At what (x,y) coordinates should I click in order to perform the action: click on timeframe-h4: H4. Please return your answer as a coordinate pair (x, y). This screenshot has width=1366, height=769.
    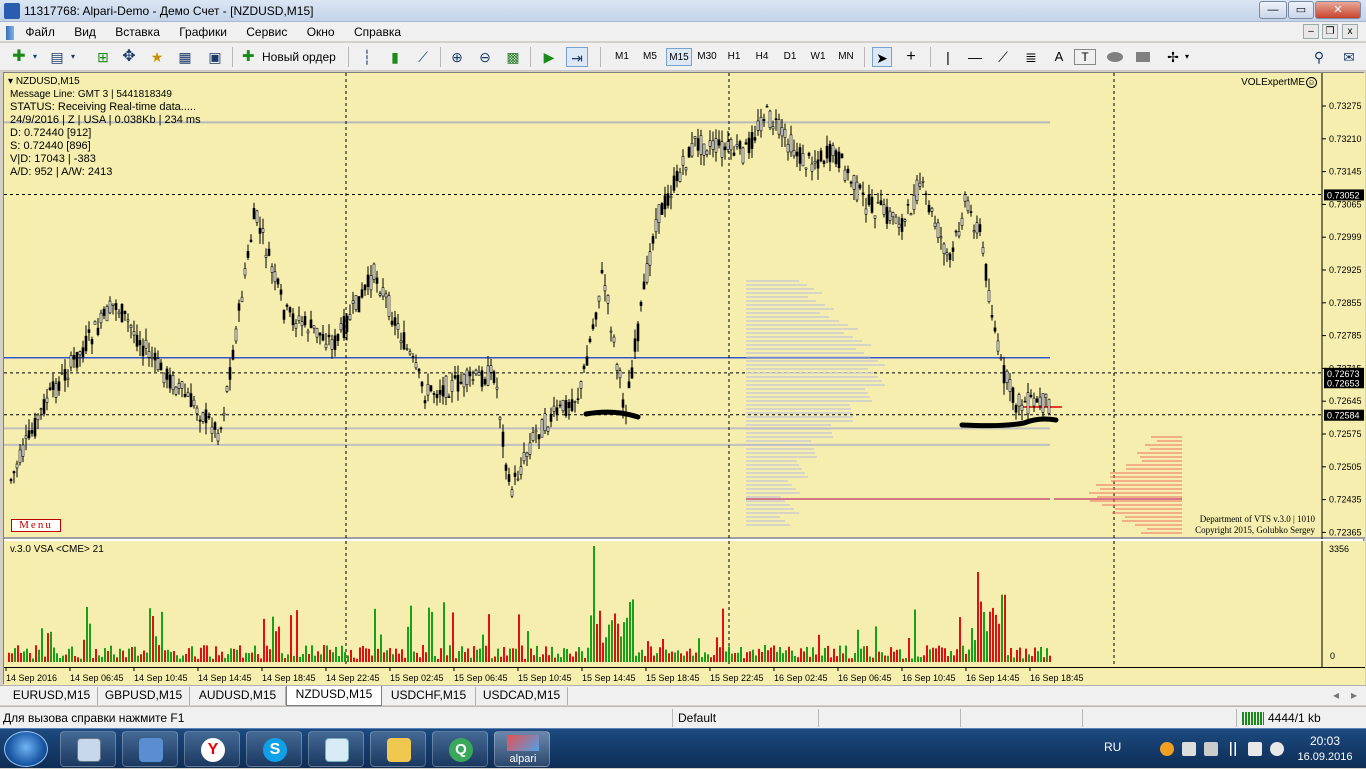
    Looking at the image, I should click on (762, 57).